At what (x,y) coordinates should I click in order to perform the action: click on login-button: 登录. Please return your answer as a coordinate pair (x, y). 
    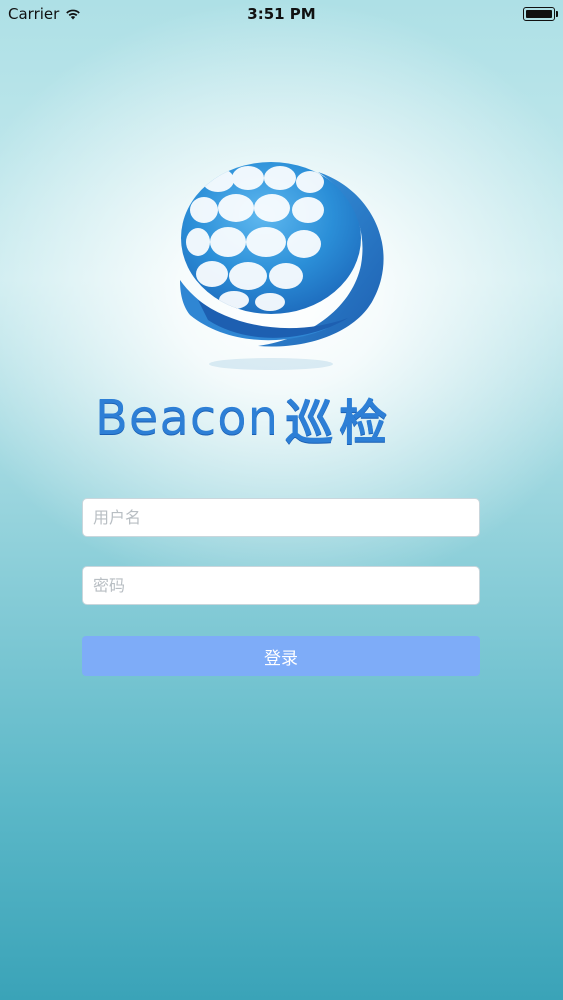
    Looking at the image, I should click on (281, 656).